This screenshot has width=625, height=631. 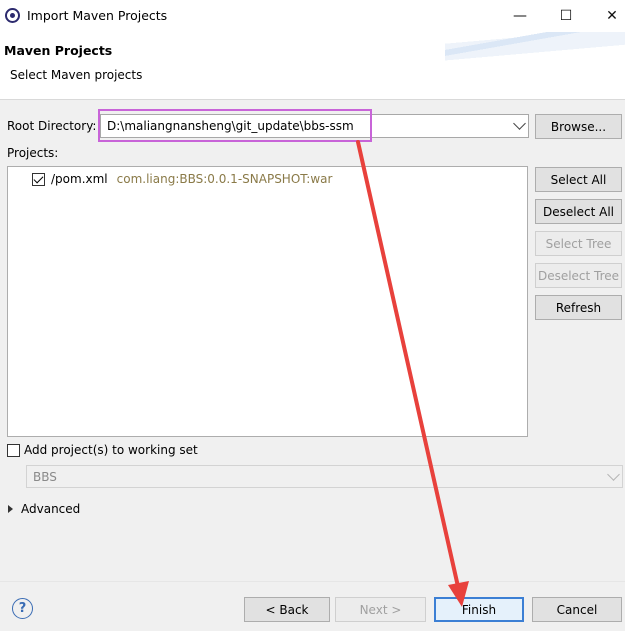 What do you see at coordinates (324, 476) in the screenshot?
I see `working-set-combo: BBS` at bounding box center [324, 476].